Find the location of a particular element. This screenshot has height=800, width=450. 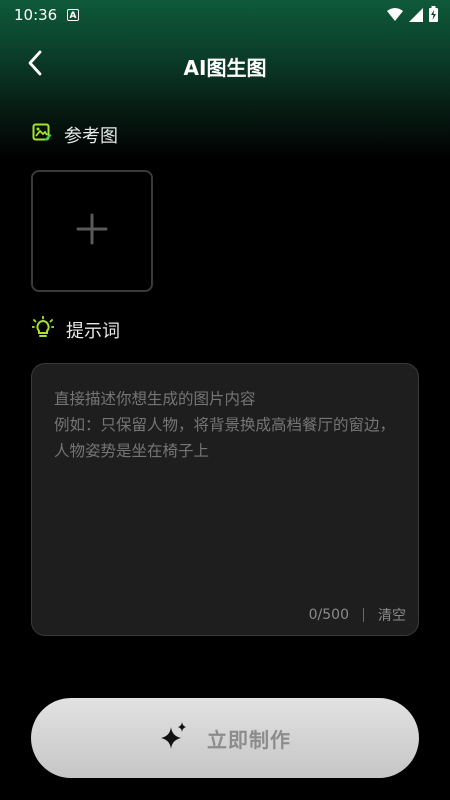

reference-upload-button is located at coordinates (92, 231).